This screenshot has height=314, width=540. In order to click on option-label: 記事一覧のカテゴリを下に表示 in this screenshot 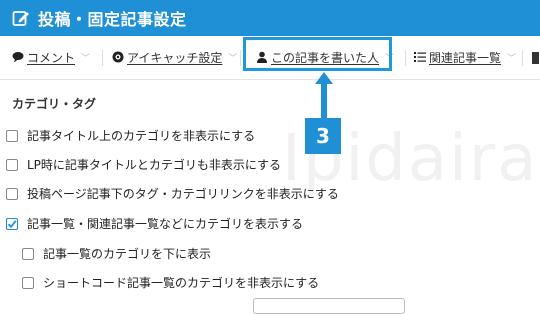, I will do `click(127, 254)`.